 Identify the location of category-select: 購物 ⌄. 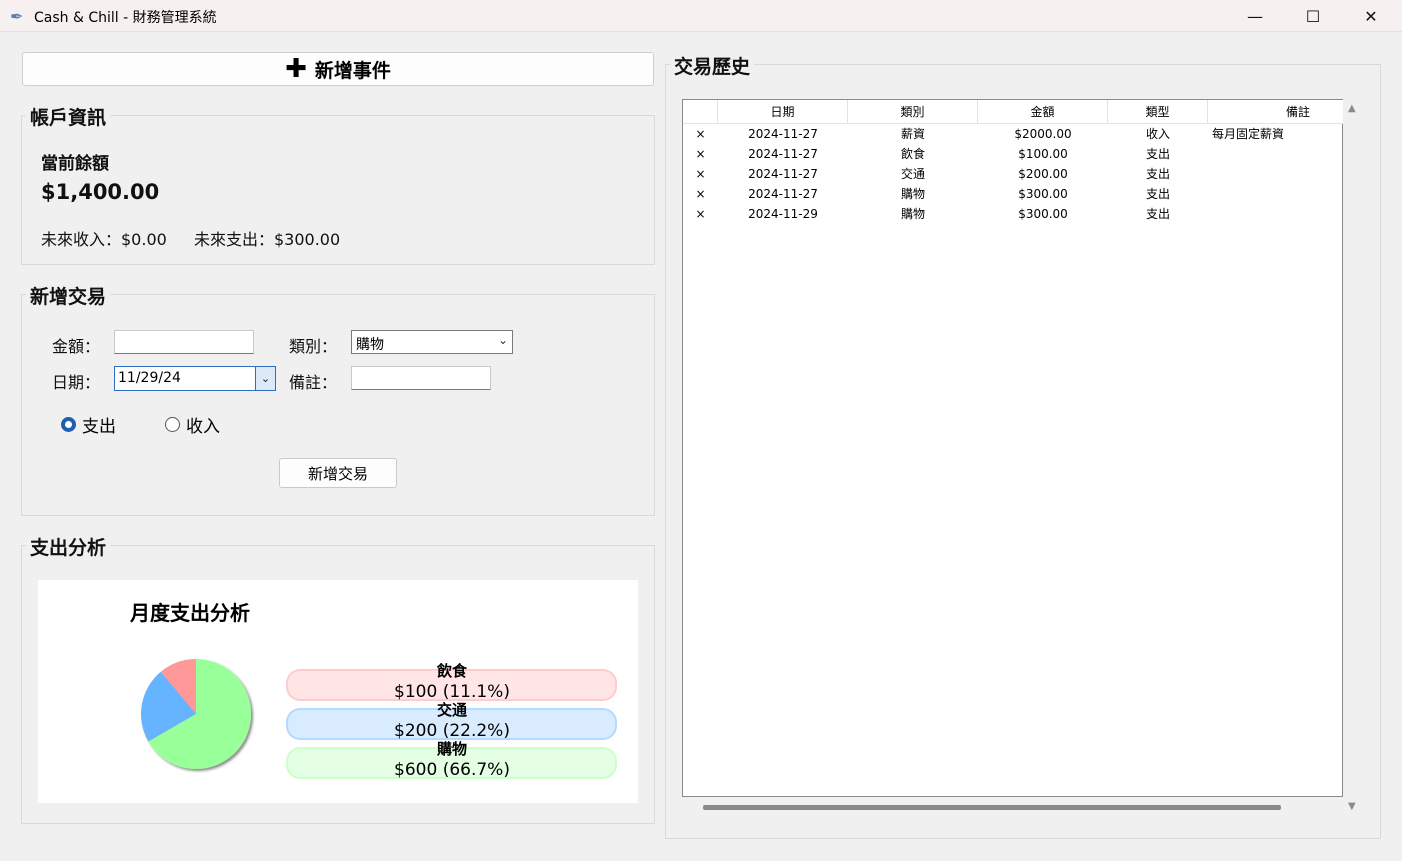
(432, 342).